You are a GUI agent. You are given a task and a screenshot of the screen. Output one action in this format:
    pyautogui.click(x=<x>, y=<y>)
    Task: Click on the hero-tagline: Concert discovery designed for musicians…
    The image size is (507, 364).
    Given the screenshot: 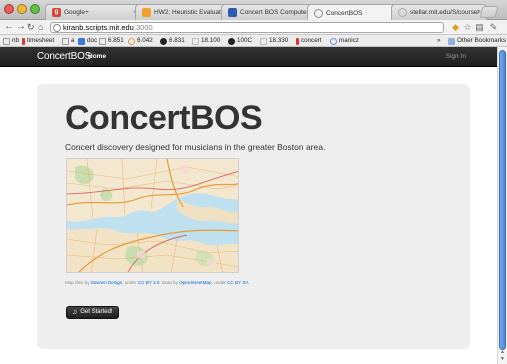 What is the action you would take?
    pyautogui.click(x=195, y=147)
    